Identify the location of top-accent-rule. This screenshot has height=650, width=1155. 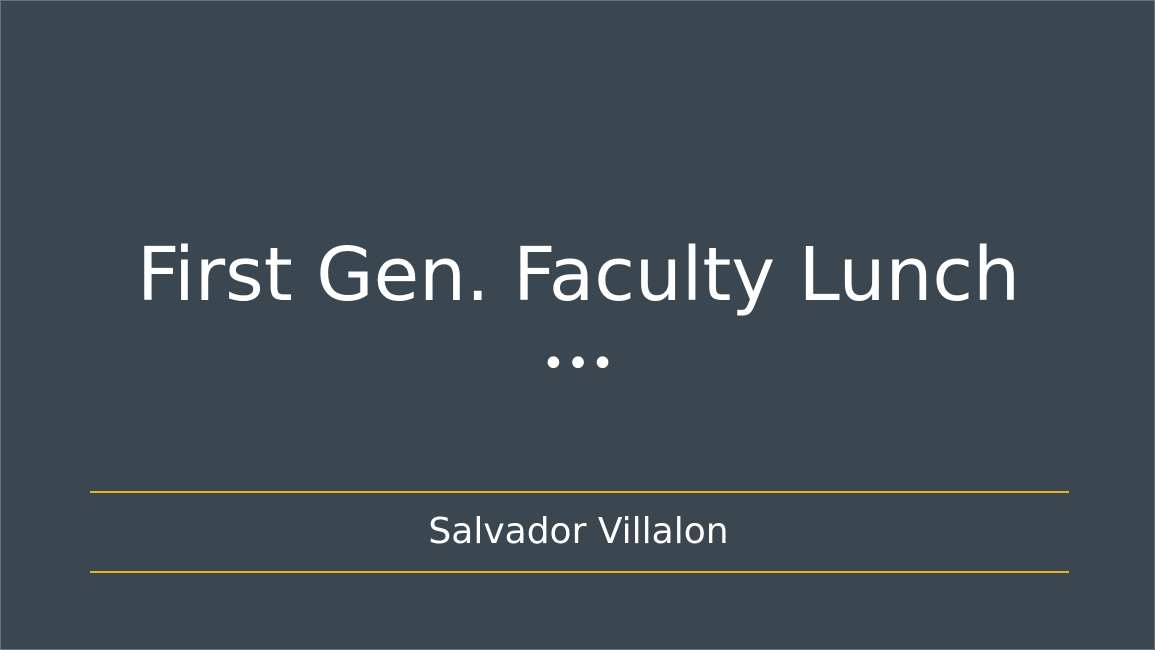
(579, 492).